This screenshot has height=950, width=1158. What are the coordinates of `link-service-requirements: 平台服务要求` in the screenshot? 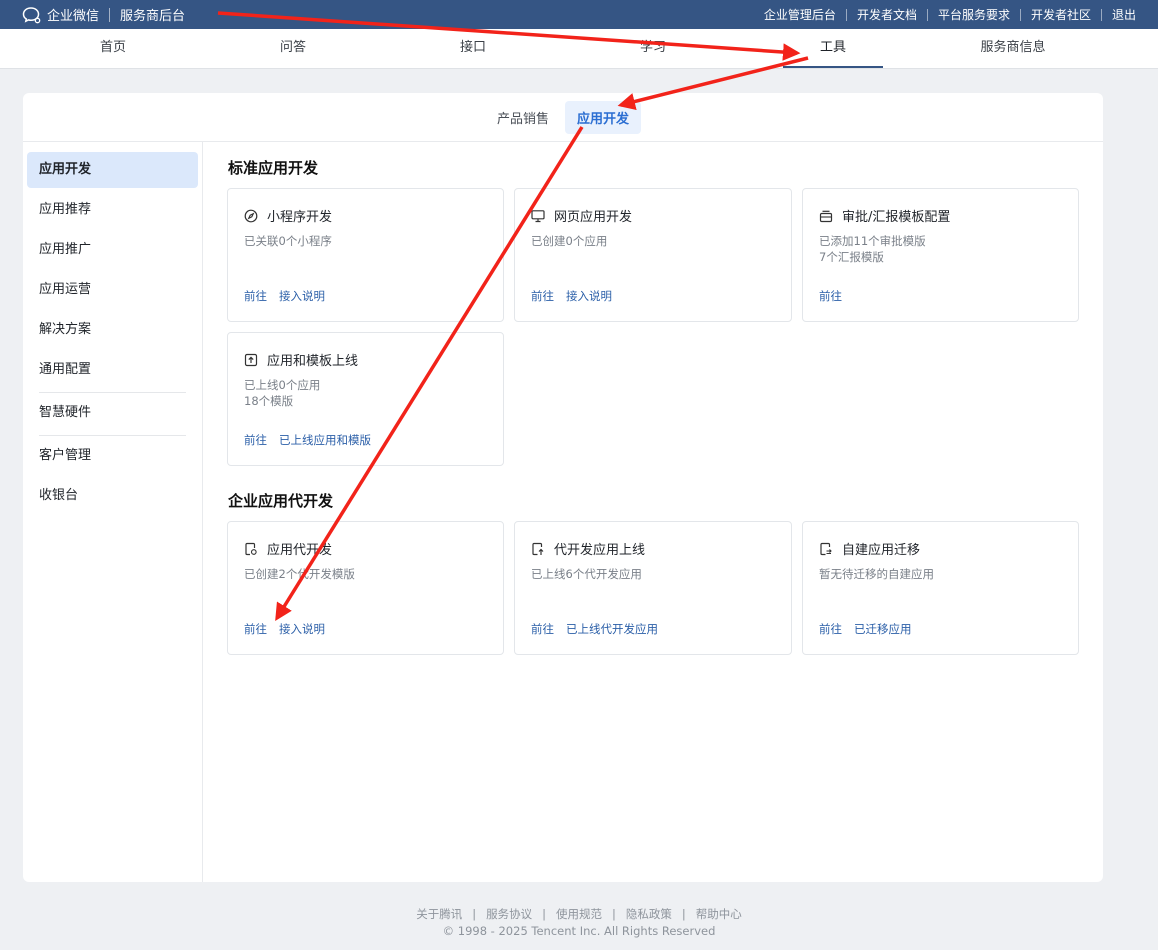 It's located at (974, 14).